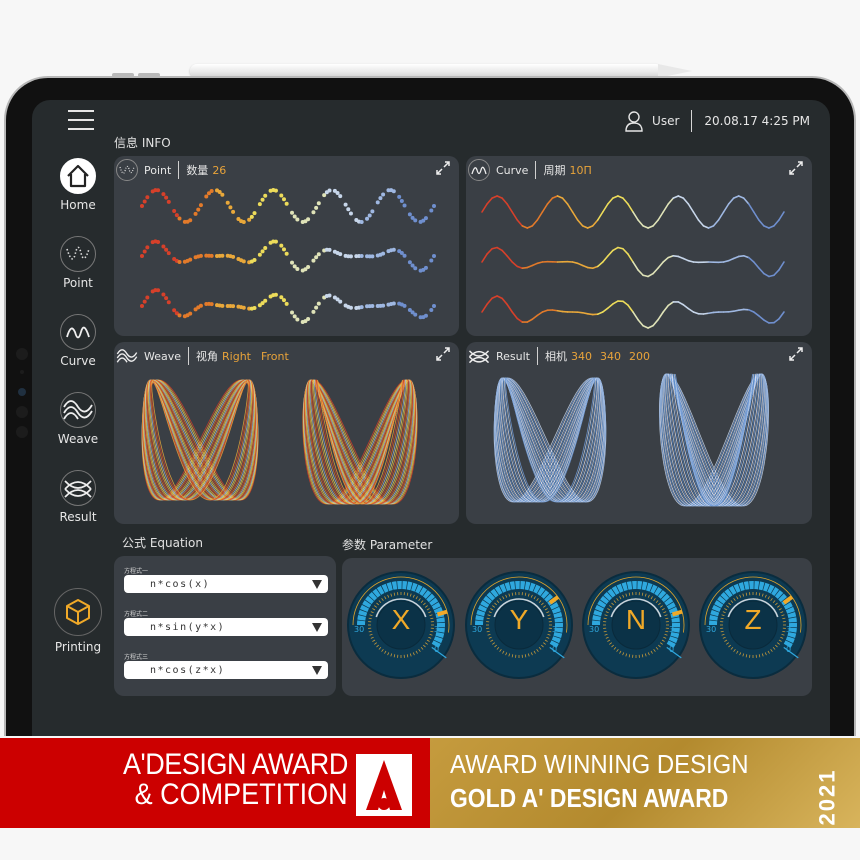 This screenshot has height=860, width=860. I want to click on cube-icon, so click(78, 612).